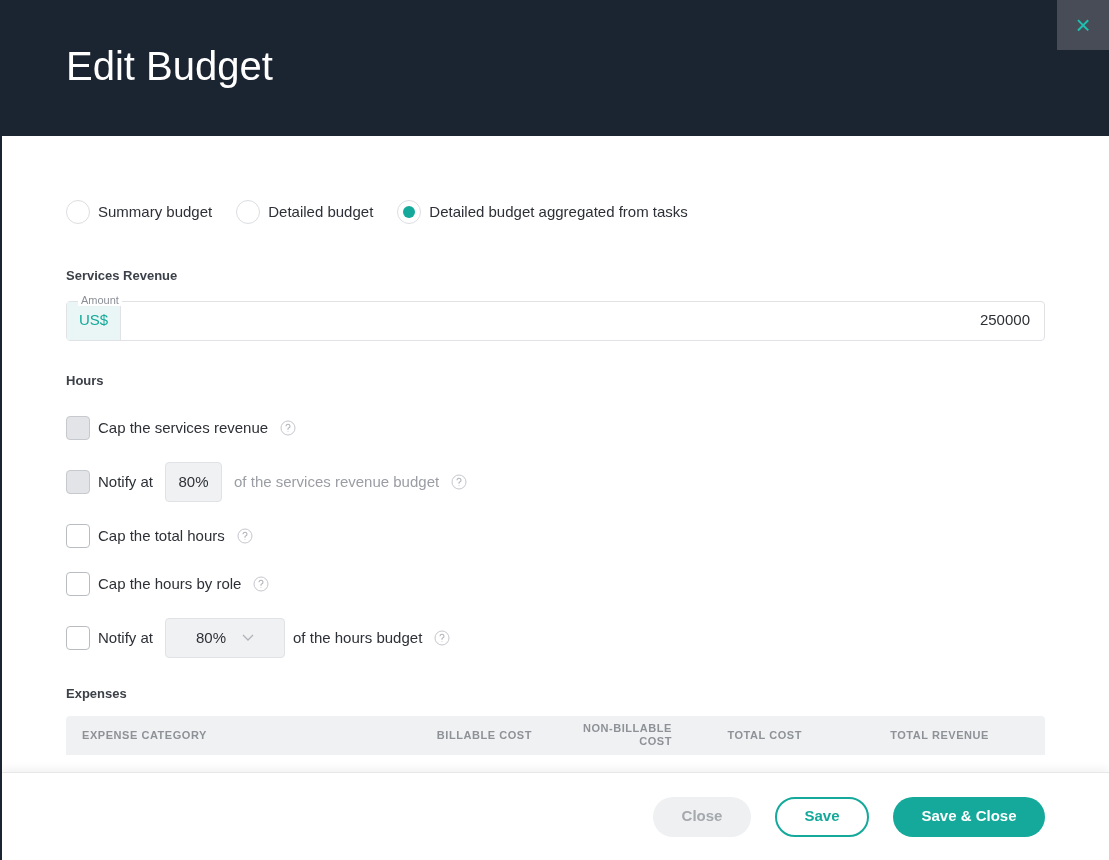 This screenshot has height=860, width=1109. What do you see at coordinates (85, 380) in the screenshot?
I see `section-heading: Hours` at bounding box center [85, 380].